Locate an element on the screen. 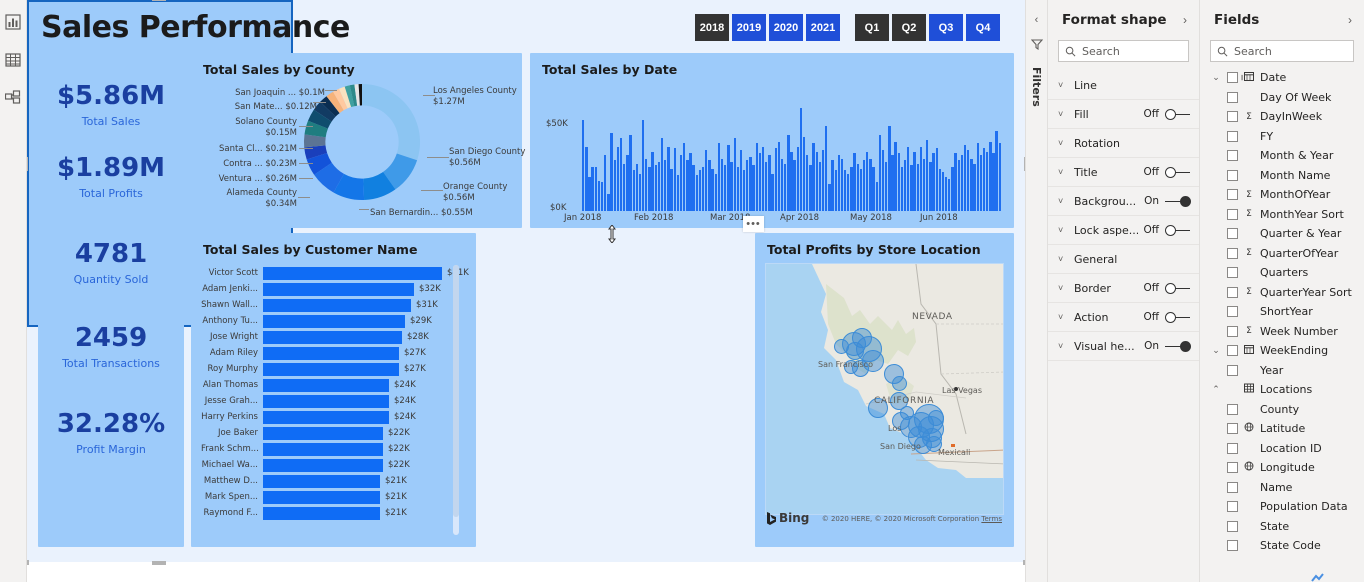  field-item-fy: FY is located at coordinates (1282, 137).